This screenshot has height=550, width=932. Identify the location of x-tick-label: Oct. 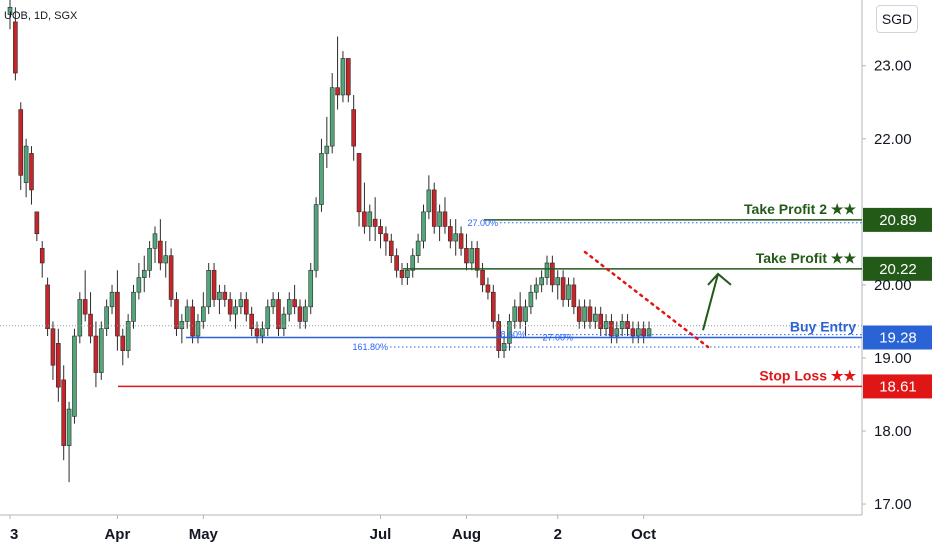
(643, 534).